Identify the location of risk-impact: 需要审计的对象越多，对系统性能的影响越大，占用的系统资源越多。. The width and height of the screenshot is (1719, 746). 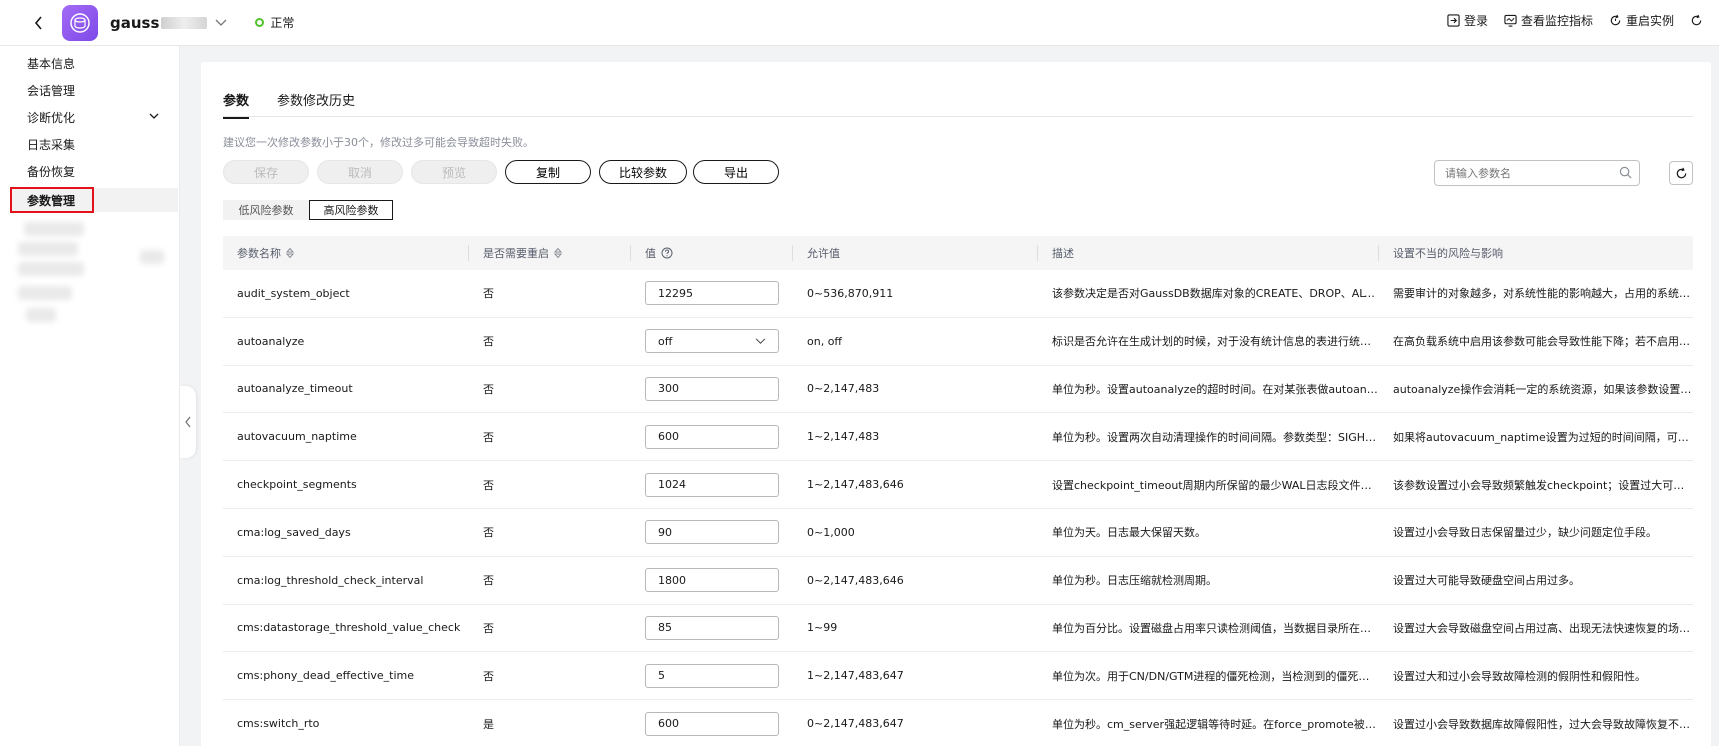
(1543, 294).